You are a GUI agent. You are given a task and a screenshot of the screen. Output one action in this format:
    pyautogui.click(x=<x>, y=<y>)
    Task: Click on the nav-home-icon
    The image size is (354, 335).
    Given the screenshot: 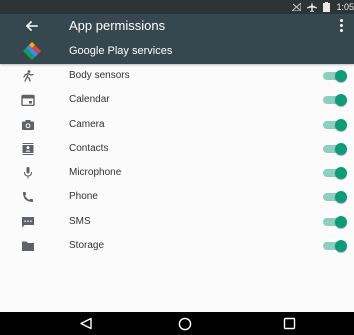 What is the action you would take?
    pyautogui.click(x=185, y=324)
    